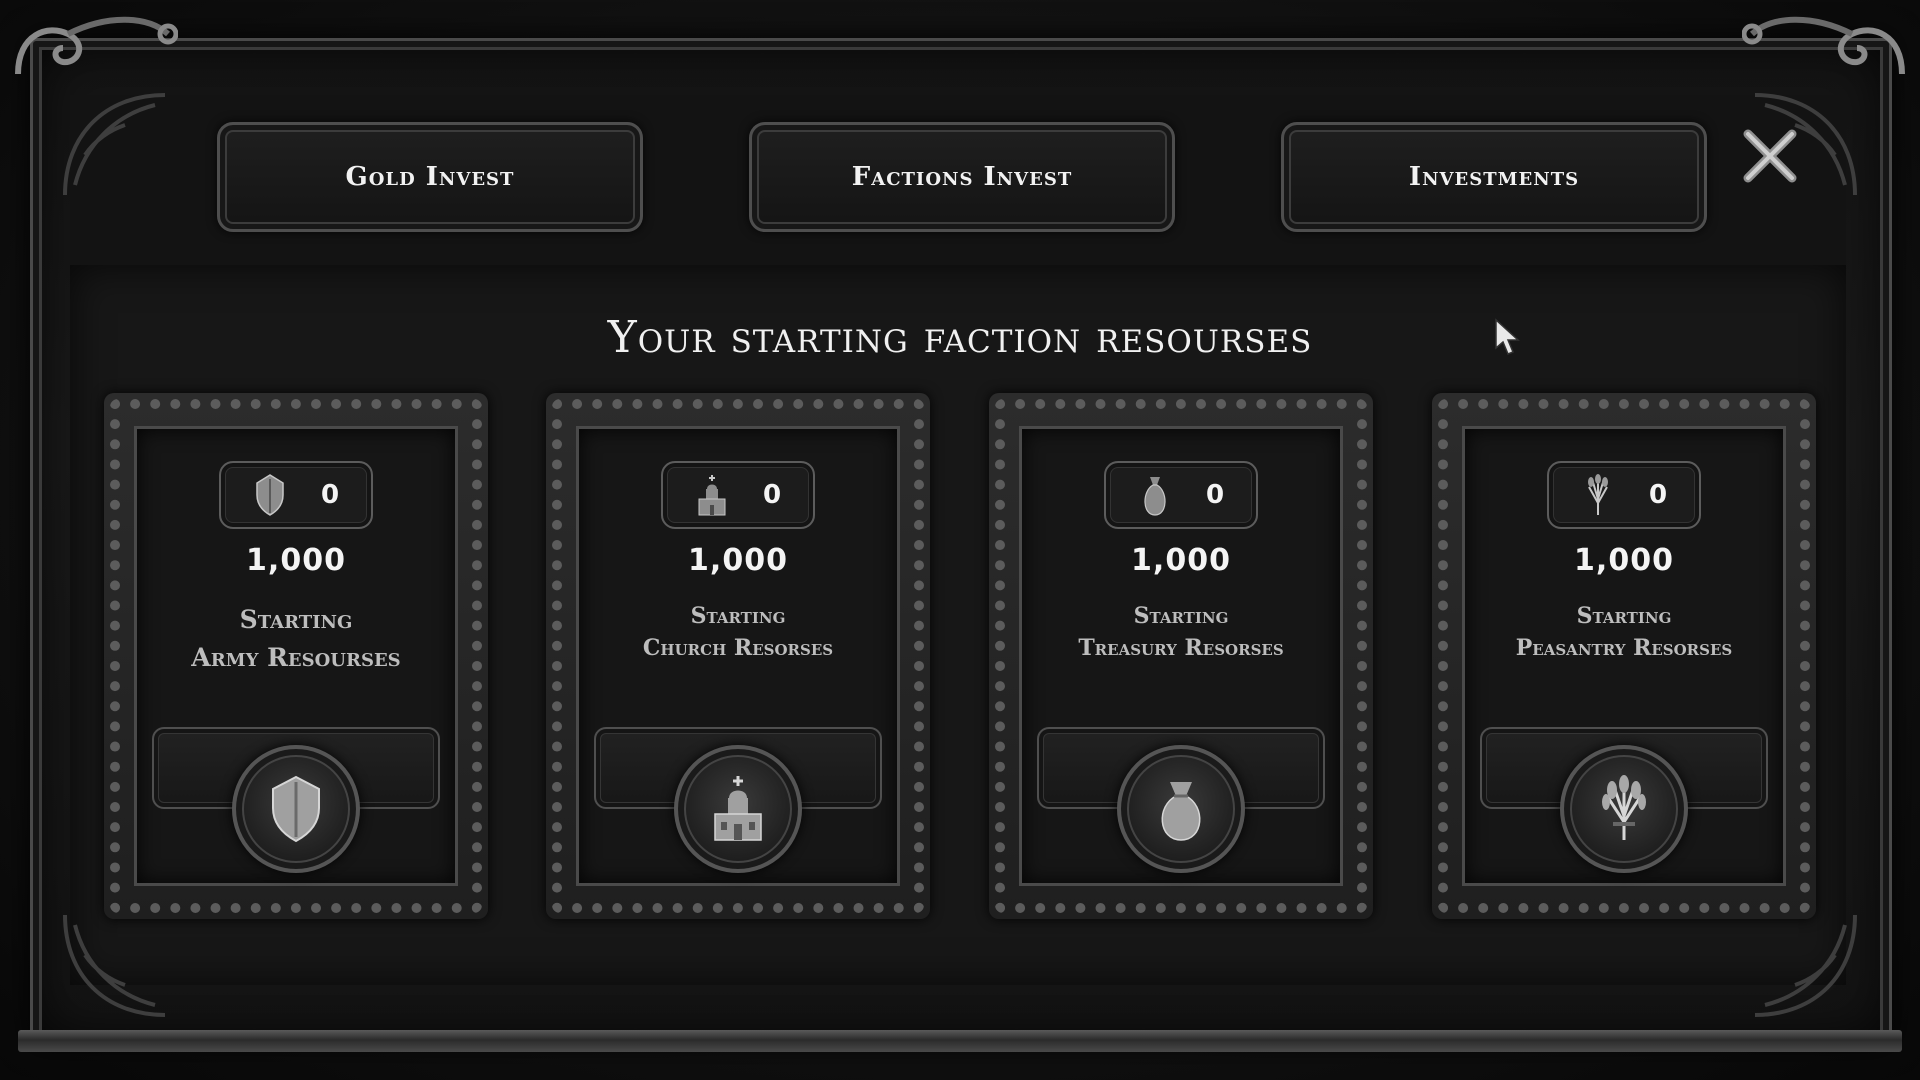 Image resolution: width=1920 pixels, height=1080 pixels. I want to click on corner-scroll-ornament-right, so click(1823, 45).